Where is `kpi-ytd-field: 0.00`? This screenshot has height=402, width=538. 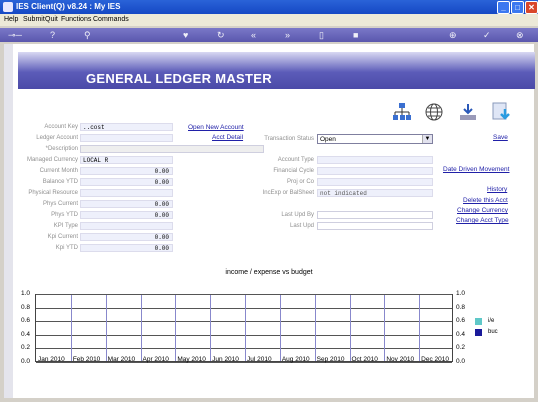
kpi-ytd-field: 0.00 is located at coordinates (126, 248).